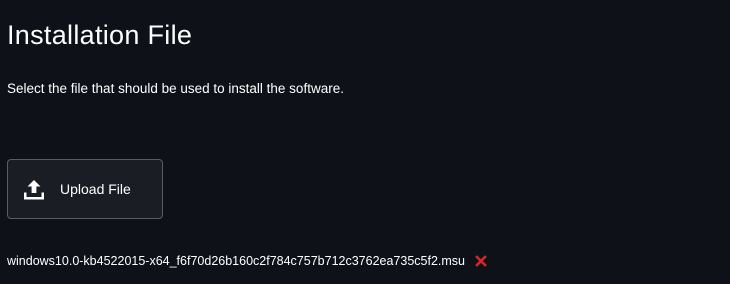 The width and height of the screenshot is (730, 284). Describe the element at coordinates (34, 190) in the screenshot. I see `upload-icon` at that location.